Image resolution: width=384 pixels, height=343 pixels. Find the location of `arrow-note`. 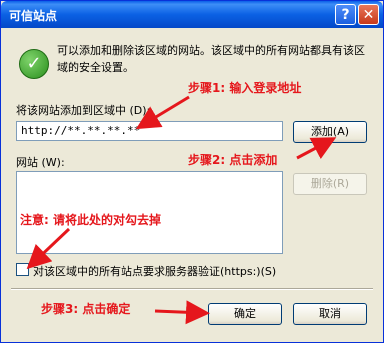

arrow-note is located at coordinates (48, 248).